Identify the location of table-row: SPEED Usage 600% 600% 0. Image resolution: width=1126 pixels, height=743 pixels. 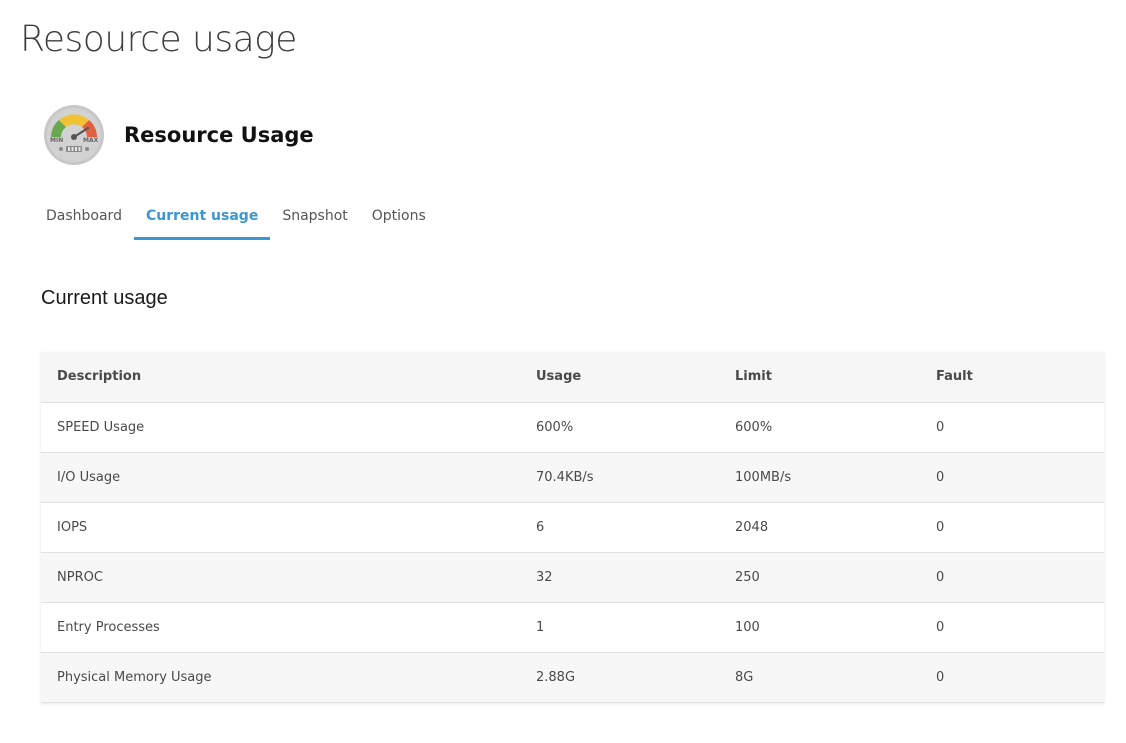
(572, 427).